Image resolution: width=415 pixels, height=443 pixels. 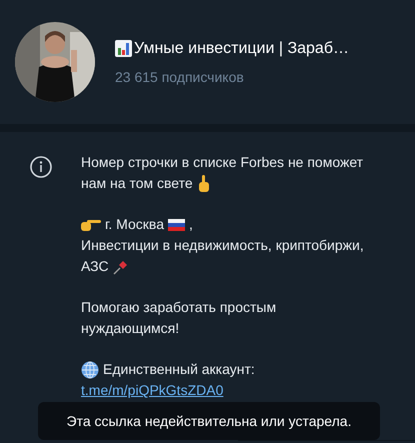 What do you see at coordinates (41, 167) in the screenshot?
I see `info-icon` at bounding box center [41, 167].